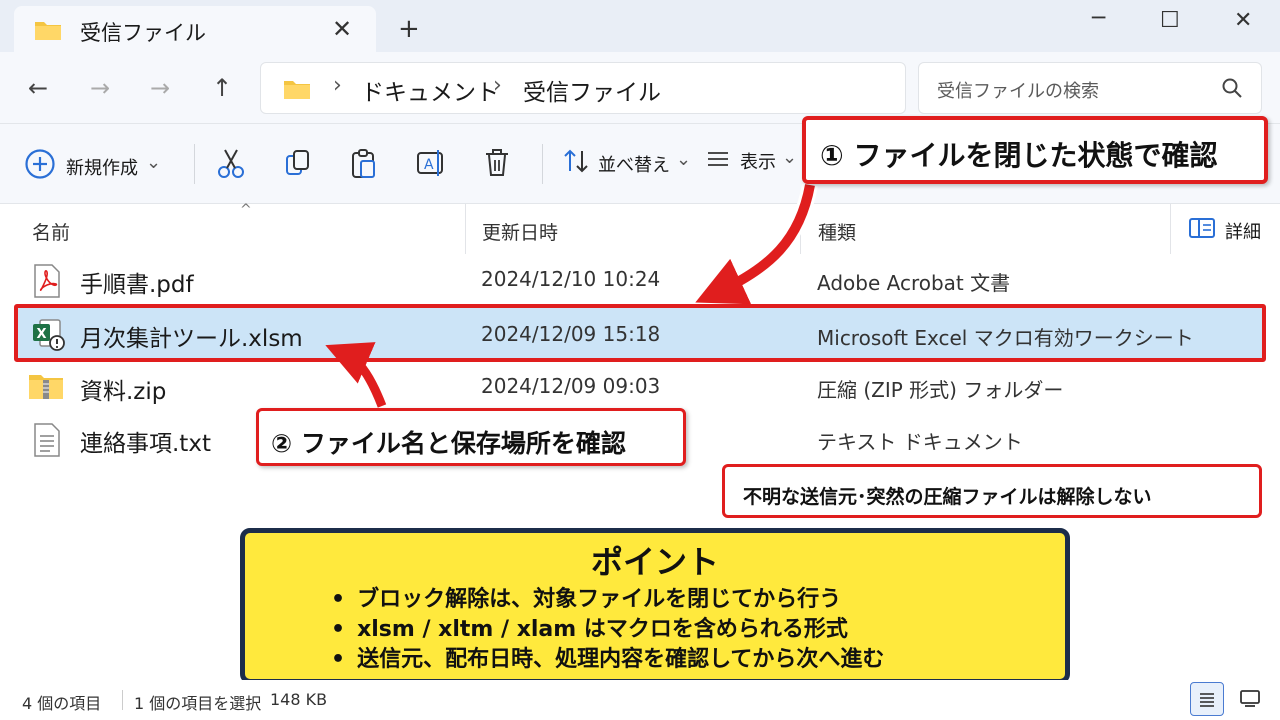 The height and width of the screenshot is (720, 1280). I want to click on point-item: xlsm / xltm / xlam はマクロを含められる形式, so click(607, 630).